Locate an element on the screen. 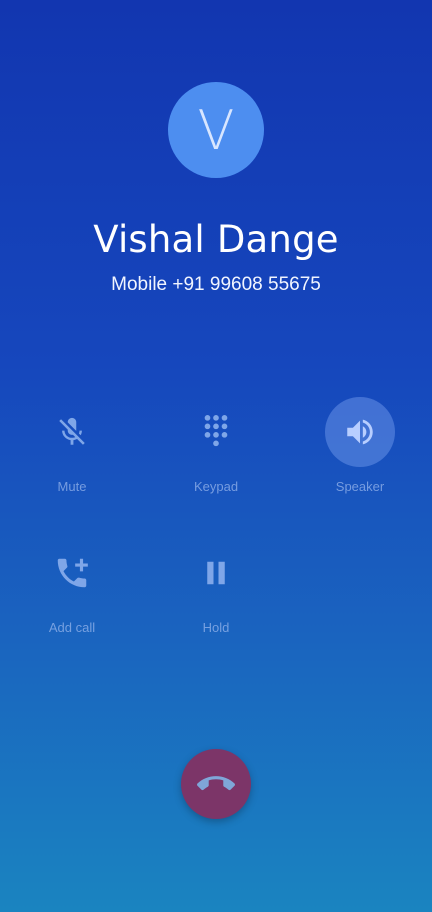 This screenshot has height=912, width=432. end-call-icon is located at coordinates (216, 783).